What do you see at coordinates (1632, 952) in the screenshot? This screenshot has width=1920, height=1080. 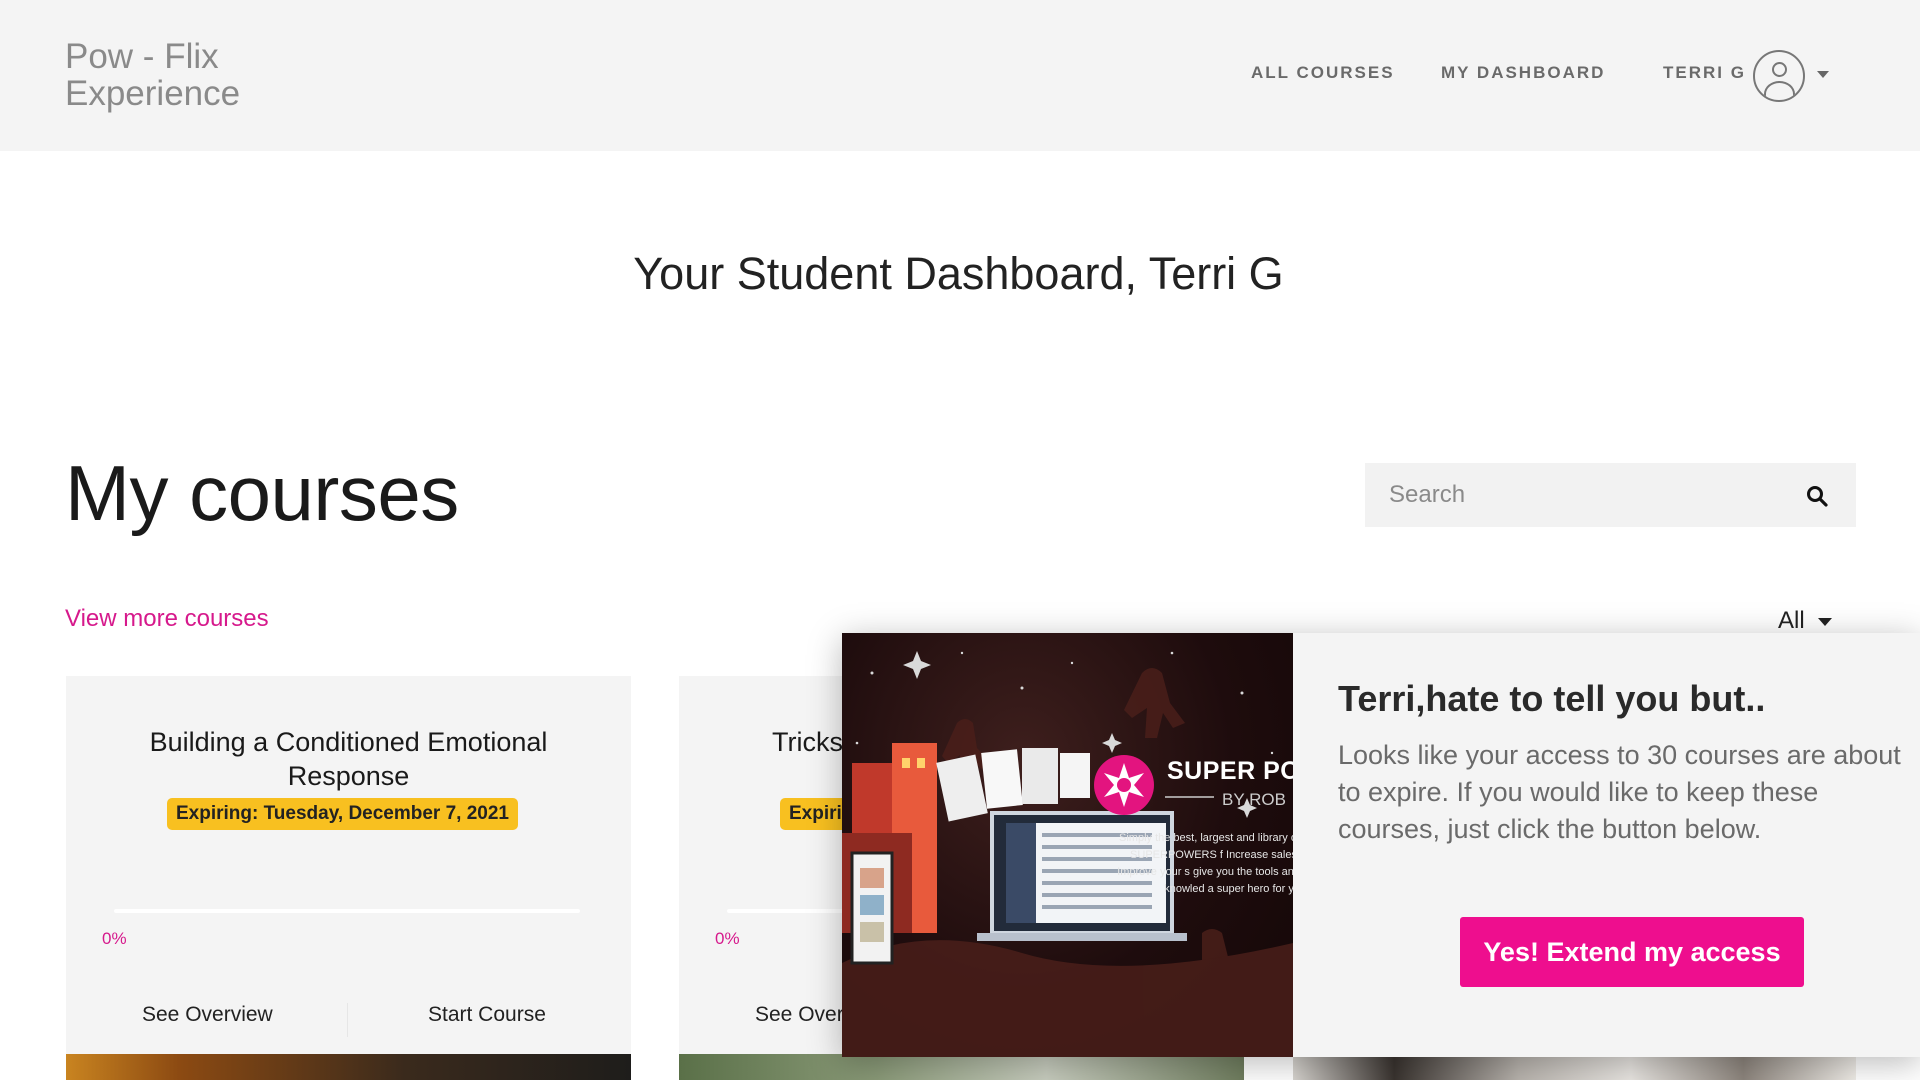 I see `extend-access-button: Yes! Extend my access` at bounding box center [1632, 952].